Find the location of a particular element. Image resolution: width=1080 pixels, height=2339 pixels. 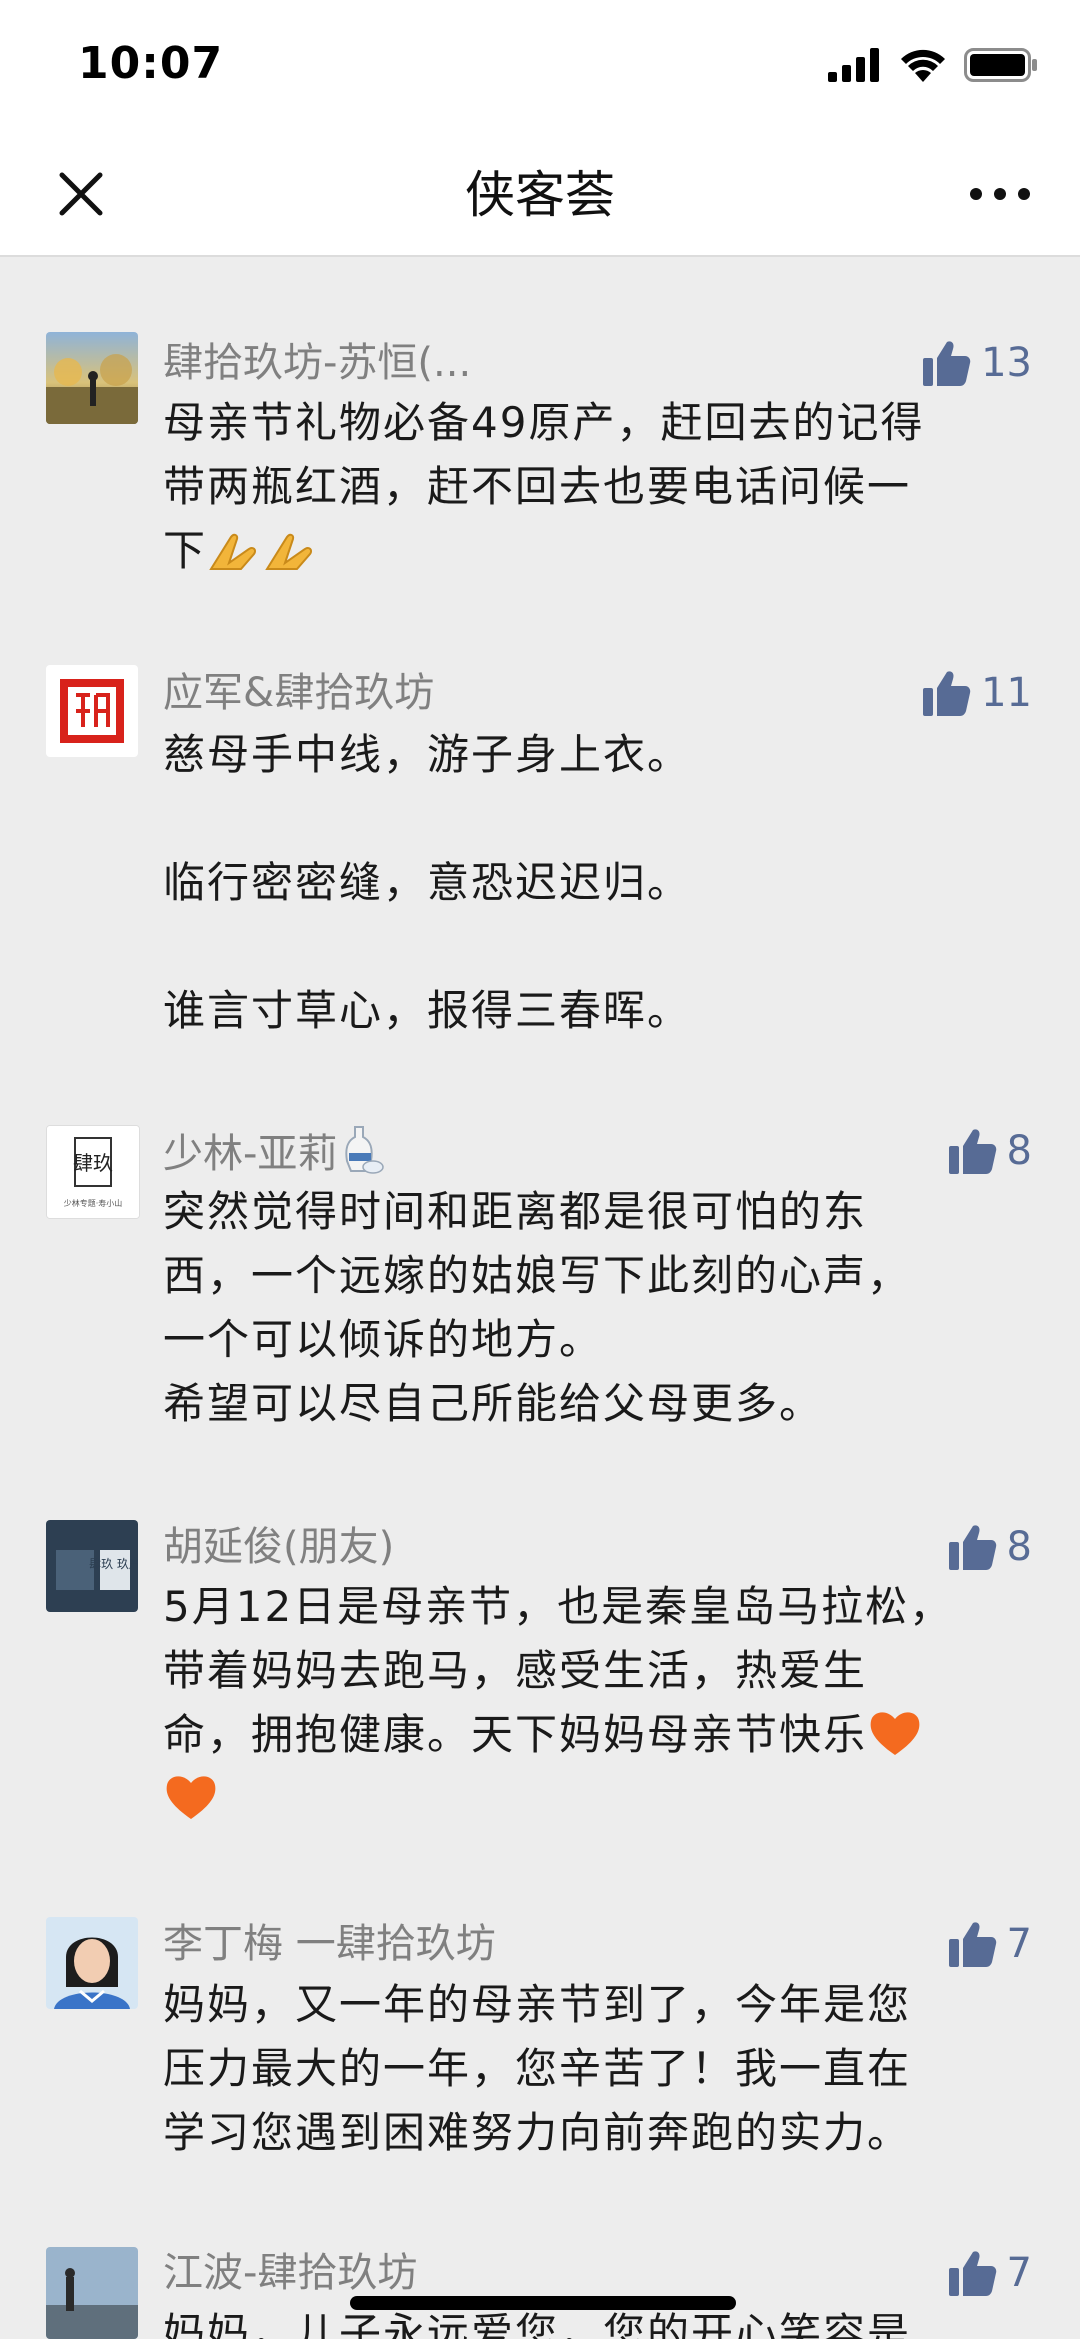

avatar-seal-text: 肆玖 is located at coordinates (93, 1163).